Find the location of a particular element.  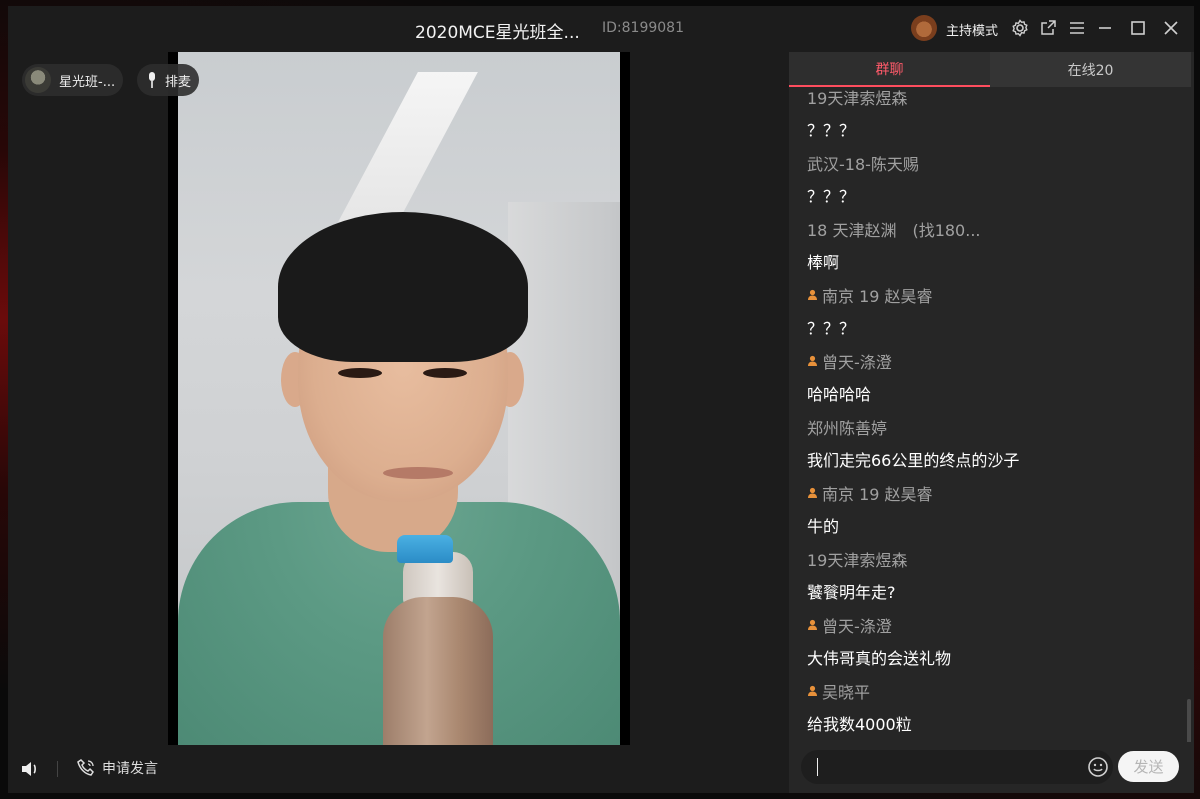

apply-speak-button: 申请发言 is located at coordinates (117, 768).